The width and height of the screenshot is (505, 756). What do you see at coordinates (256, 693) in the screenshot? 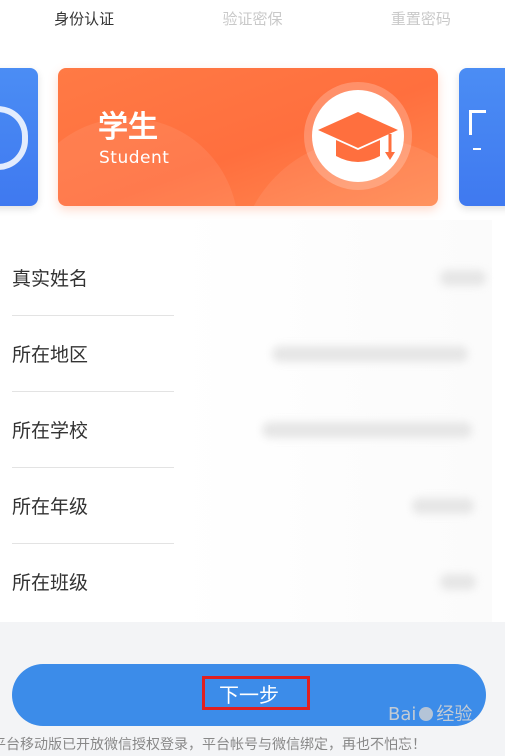
I see `annotation-highlight-box` at bounding box center [256, 693].